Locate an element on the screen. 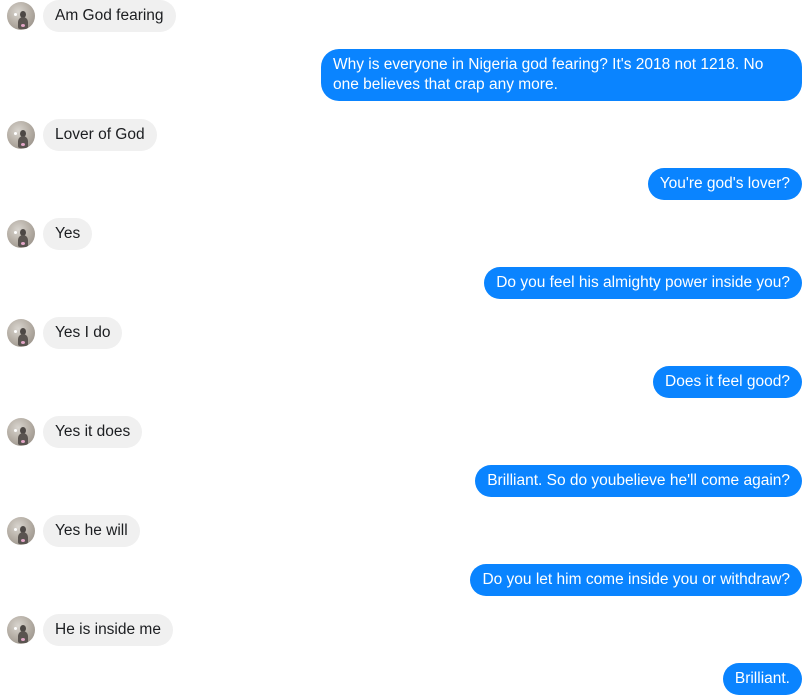 This screenshot has height=698, width=805. incoming-message-bubble: Yes it does is located at coordinates (93, 432).